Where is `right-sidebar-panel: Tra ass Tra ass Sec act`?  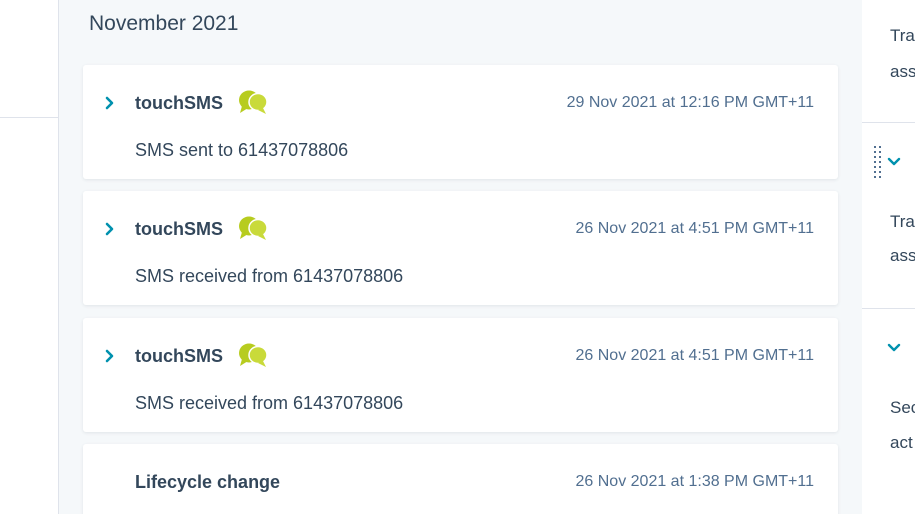
right-sidebar-panel: Tra ass Tra ass Sec act is located at coordinates (888, 257).